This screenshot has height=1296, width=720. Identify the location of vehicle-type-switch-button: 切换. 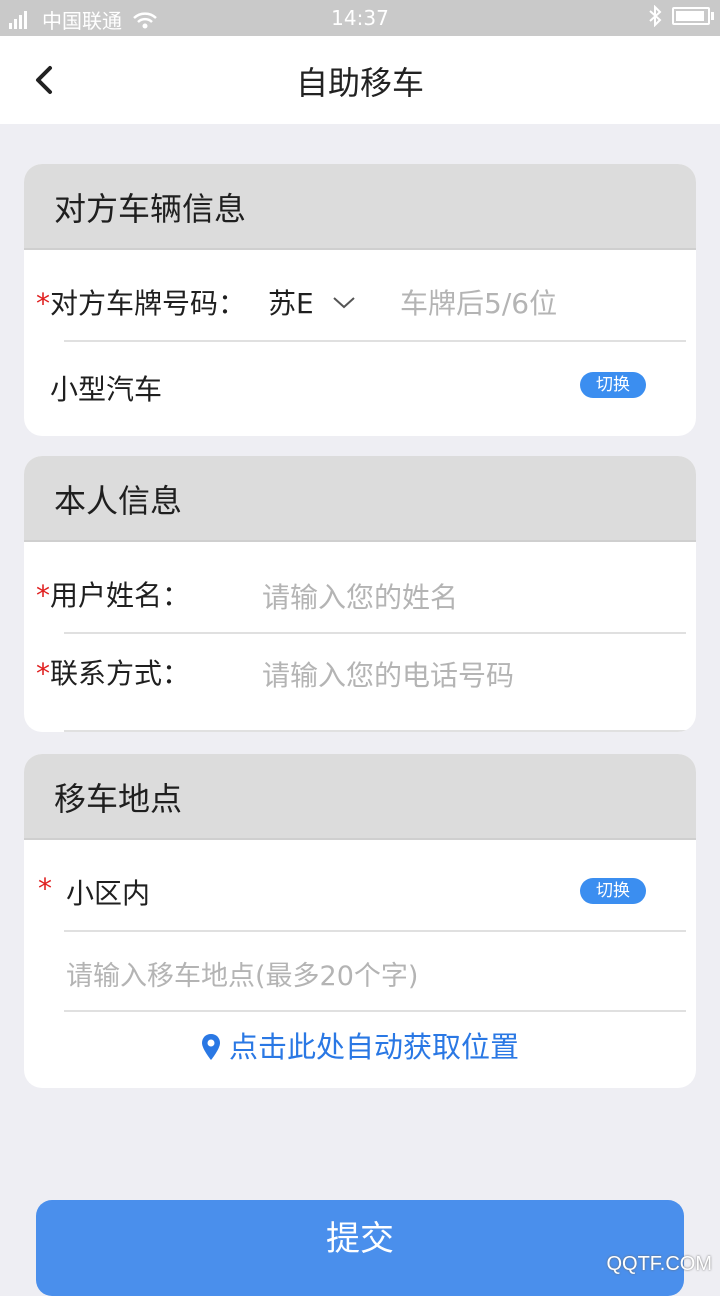
(613, 385).